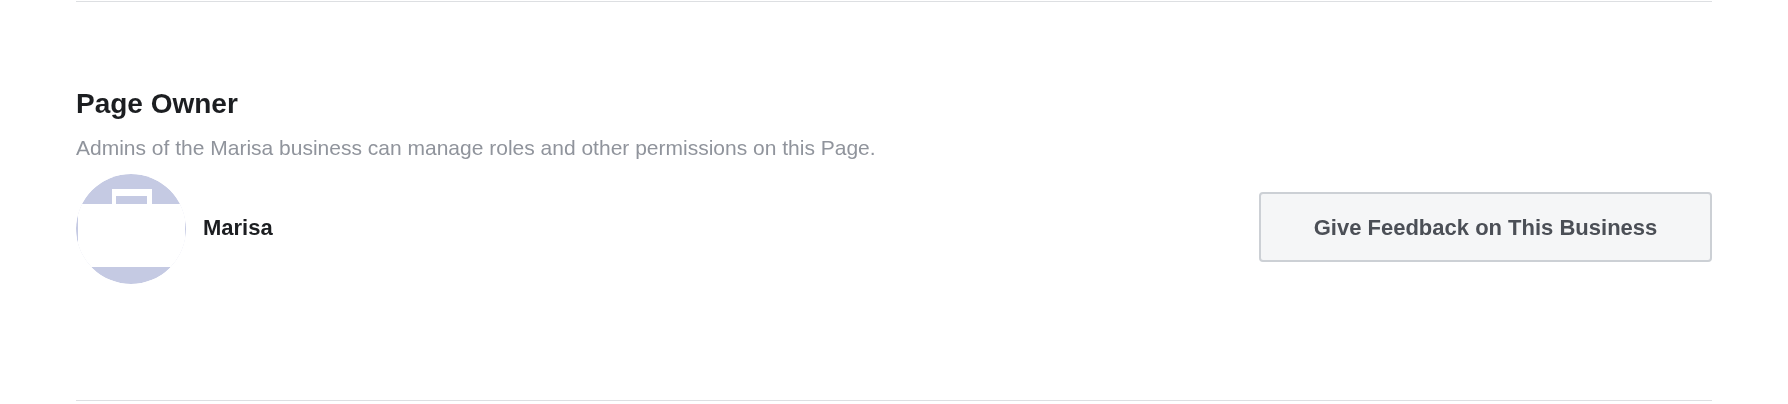  Describe the element at coordinates (157, 104) in the screenshot. I see `section-title: Page Owner` at that location.